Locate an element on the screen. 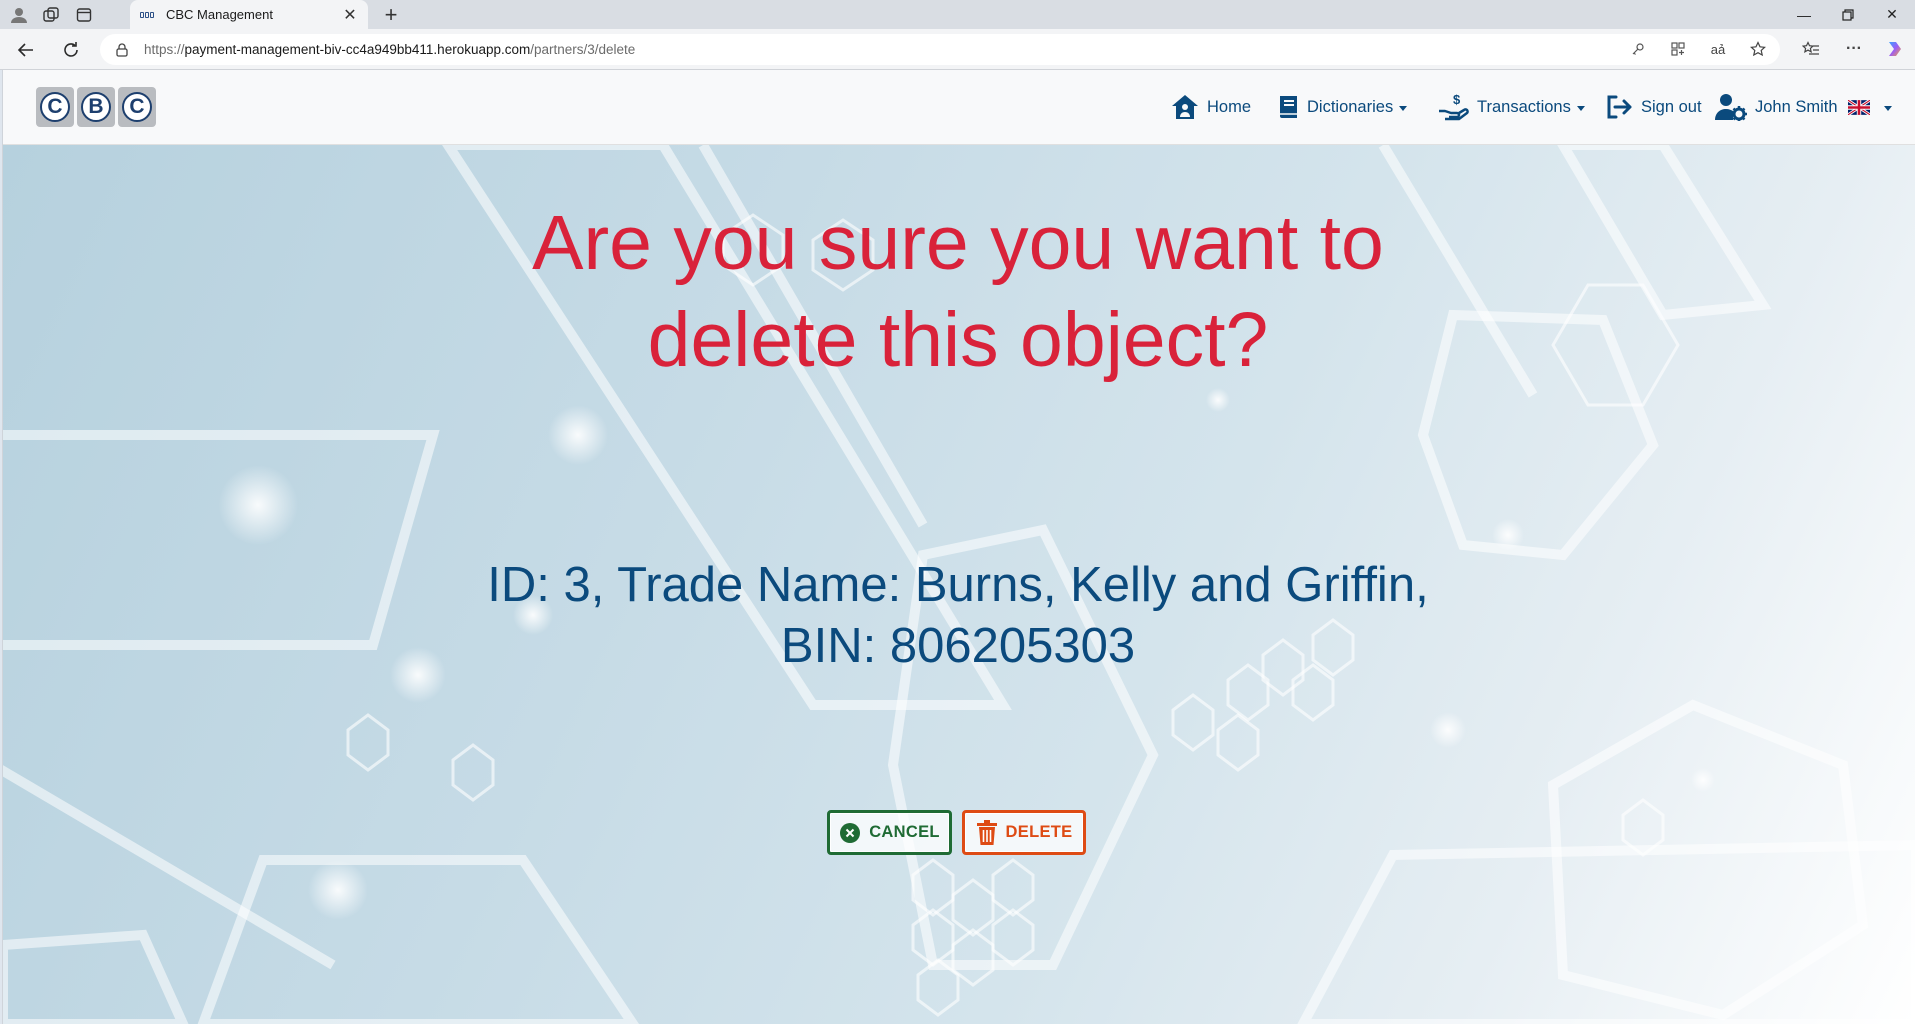 Image resolution: width=1915 pixels, height=1024 pixels. profile-icon is located at coordinates (19, 15).